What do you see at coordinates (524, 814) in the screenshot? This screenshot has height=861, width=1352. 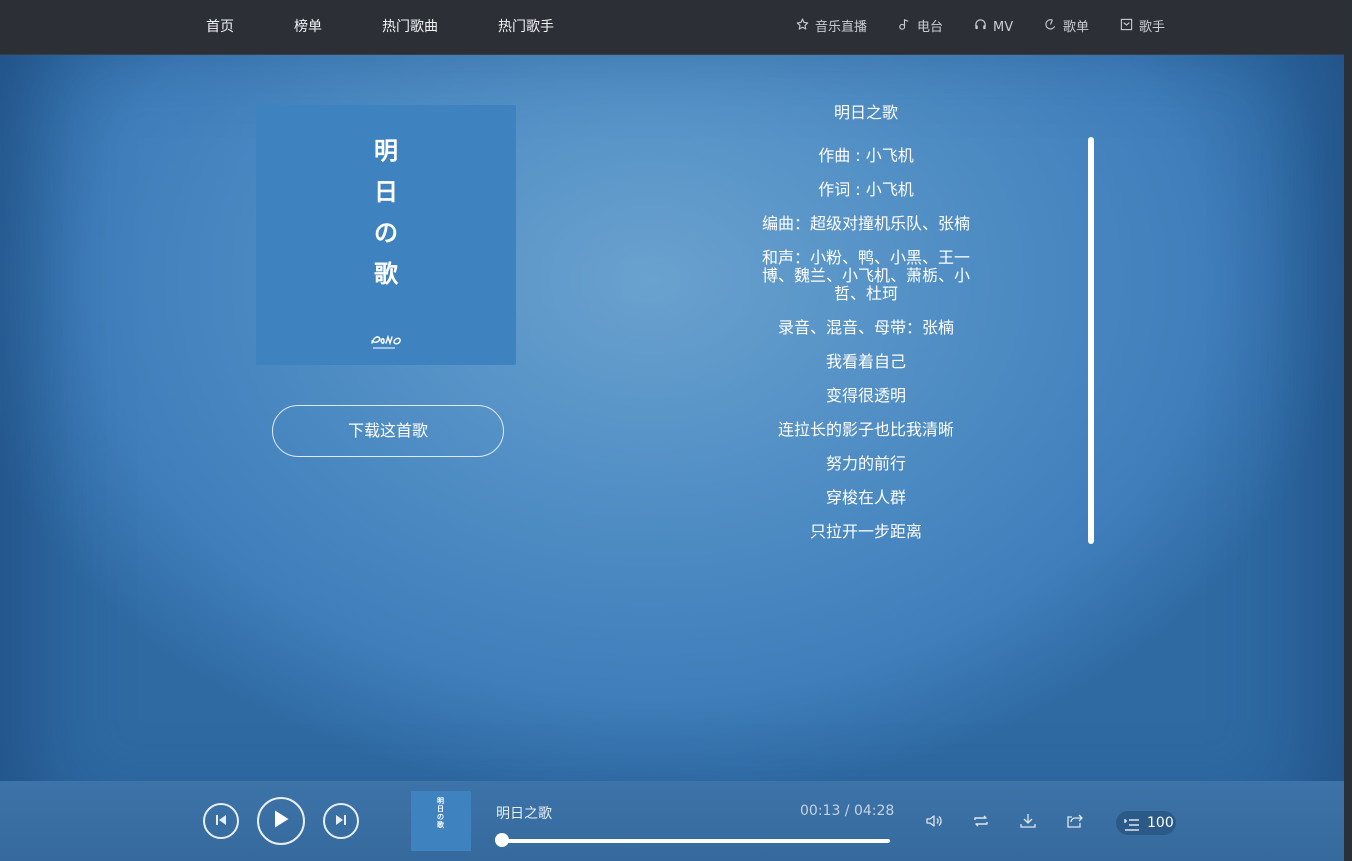 I see `now-playing-title: 明日之歌` at bounding box center [524, 814].